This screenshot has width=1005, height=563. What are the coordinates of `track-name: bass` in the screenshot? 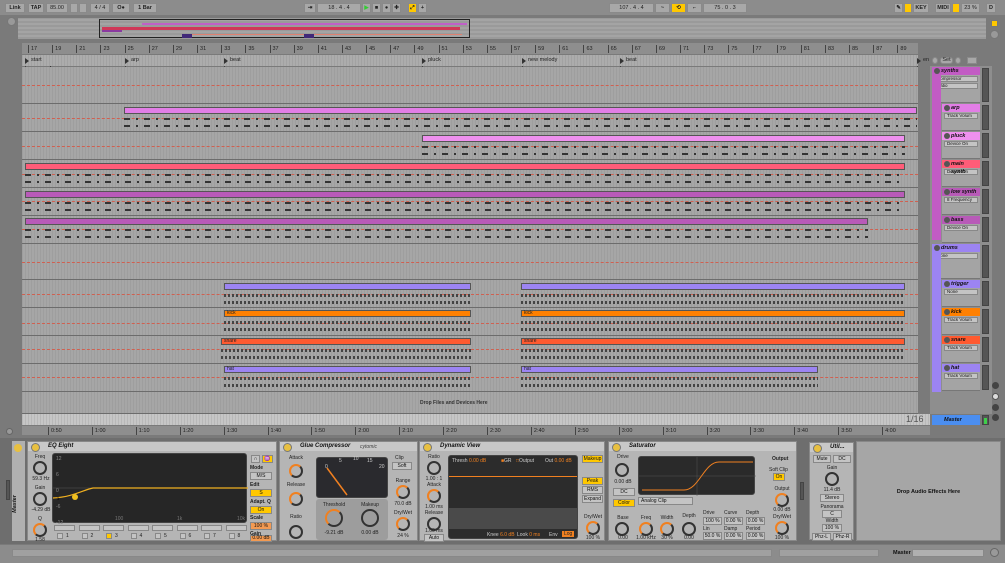 It's located at (961, 220).